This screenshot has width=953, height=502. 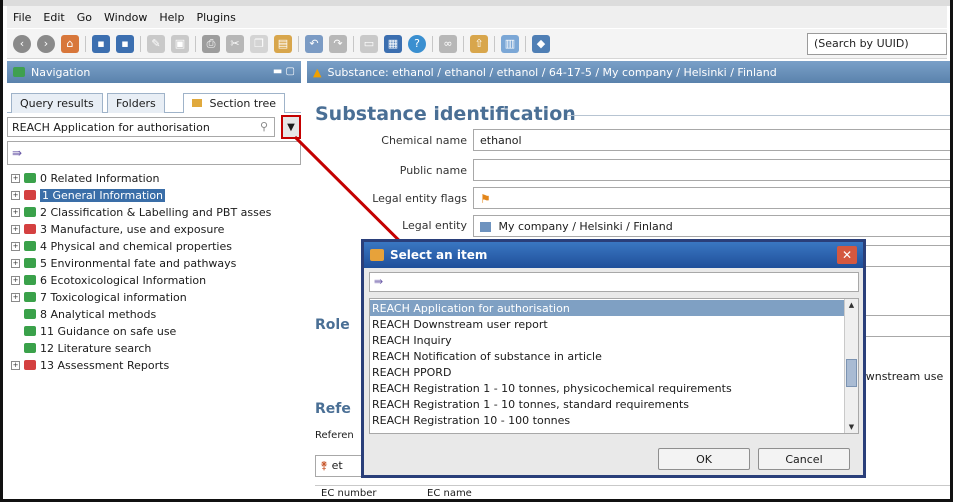 What do you see at coordinates (607, 324) in the screenshot?
I see `list-item: REACH Downstream user report` at bounding box center [607, 324].